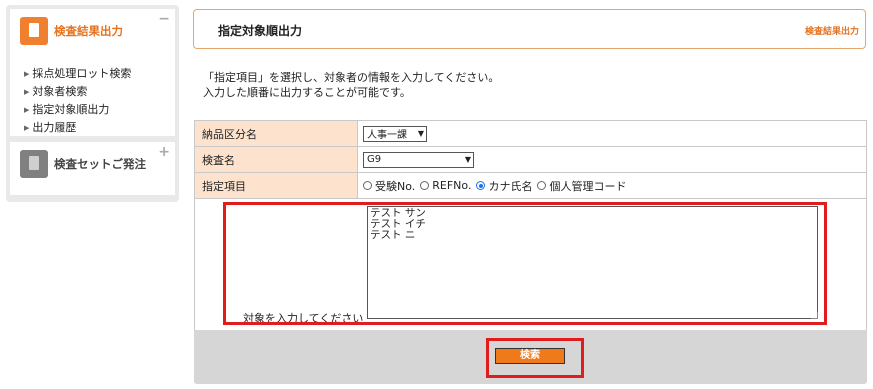  I want to click on sidebar-item-person-search: ▶ 対象者検索, so click(77, 92).